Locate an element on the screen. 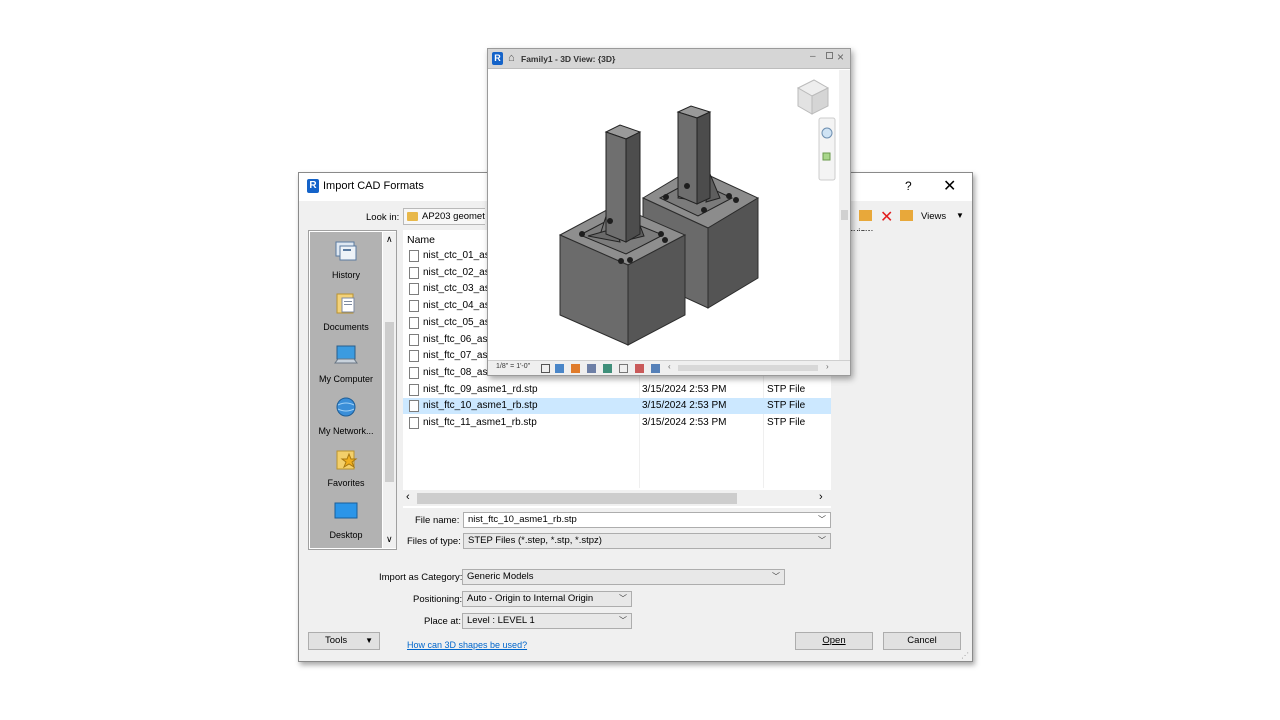 This screenshot has width=1280, height=720. positioning-dropdown: Auto - Origin to Internal Origin ﹀ is located at coordinates (547, 599).